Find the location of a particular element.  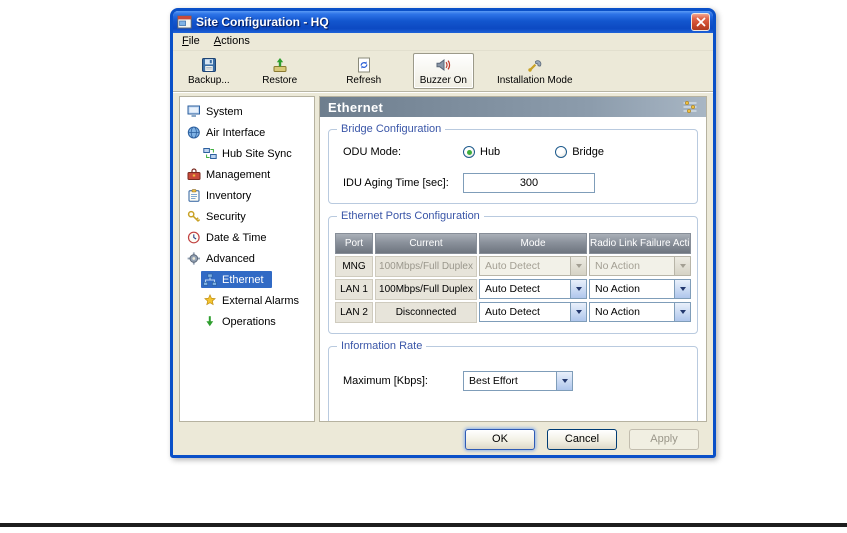

odu-mode-bridge-radio: Bridge is located at coordinates (579, 152).